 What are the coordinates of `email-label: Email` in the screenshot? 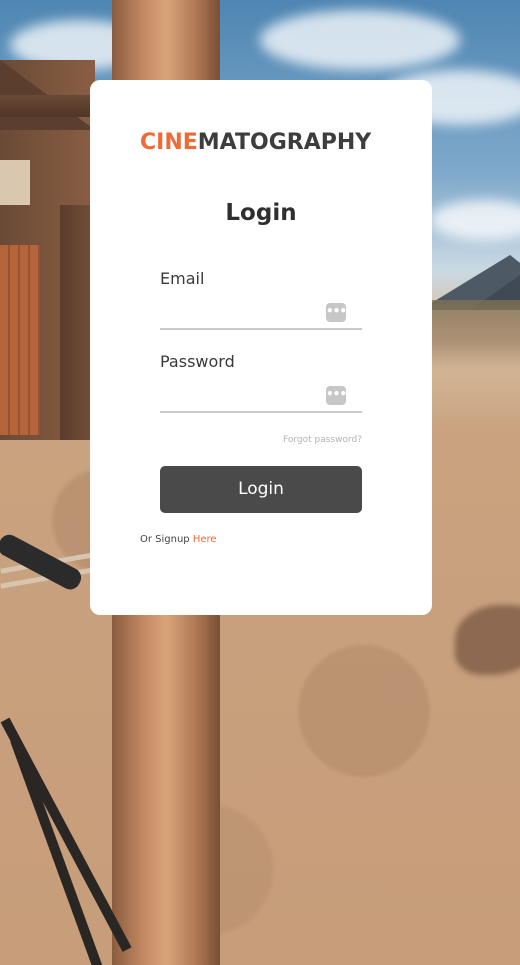 It's located at (182, 278).